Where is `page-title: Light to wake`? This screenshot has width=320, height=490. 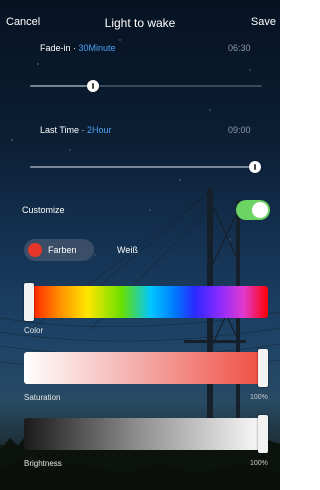
page-title: Light to wake is located at coordinates (140, 23).